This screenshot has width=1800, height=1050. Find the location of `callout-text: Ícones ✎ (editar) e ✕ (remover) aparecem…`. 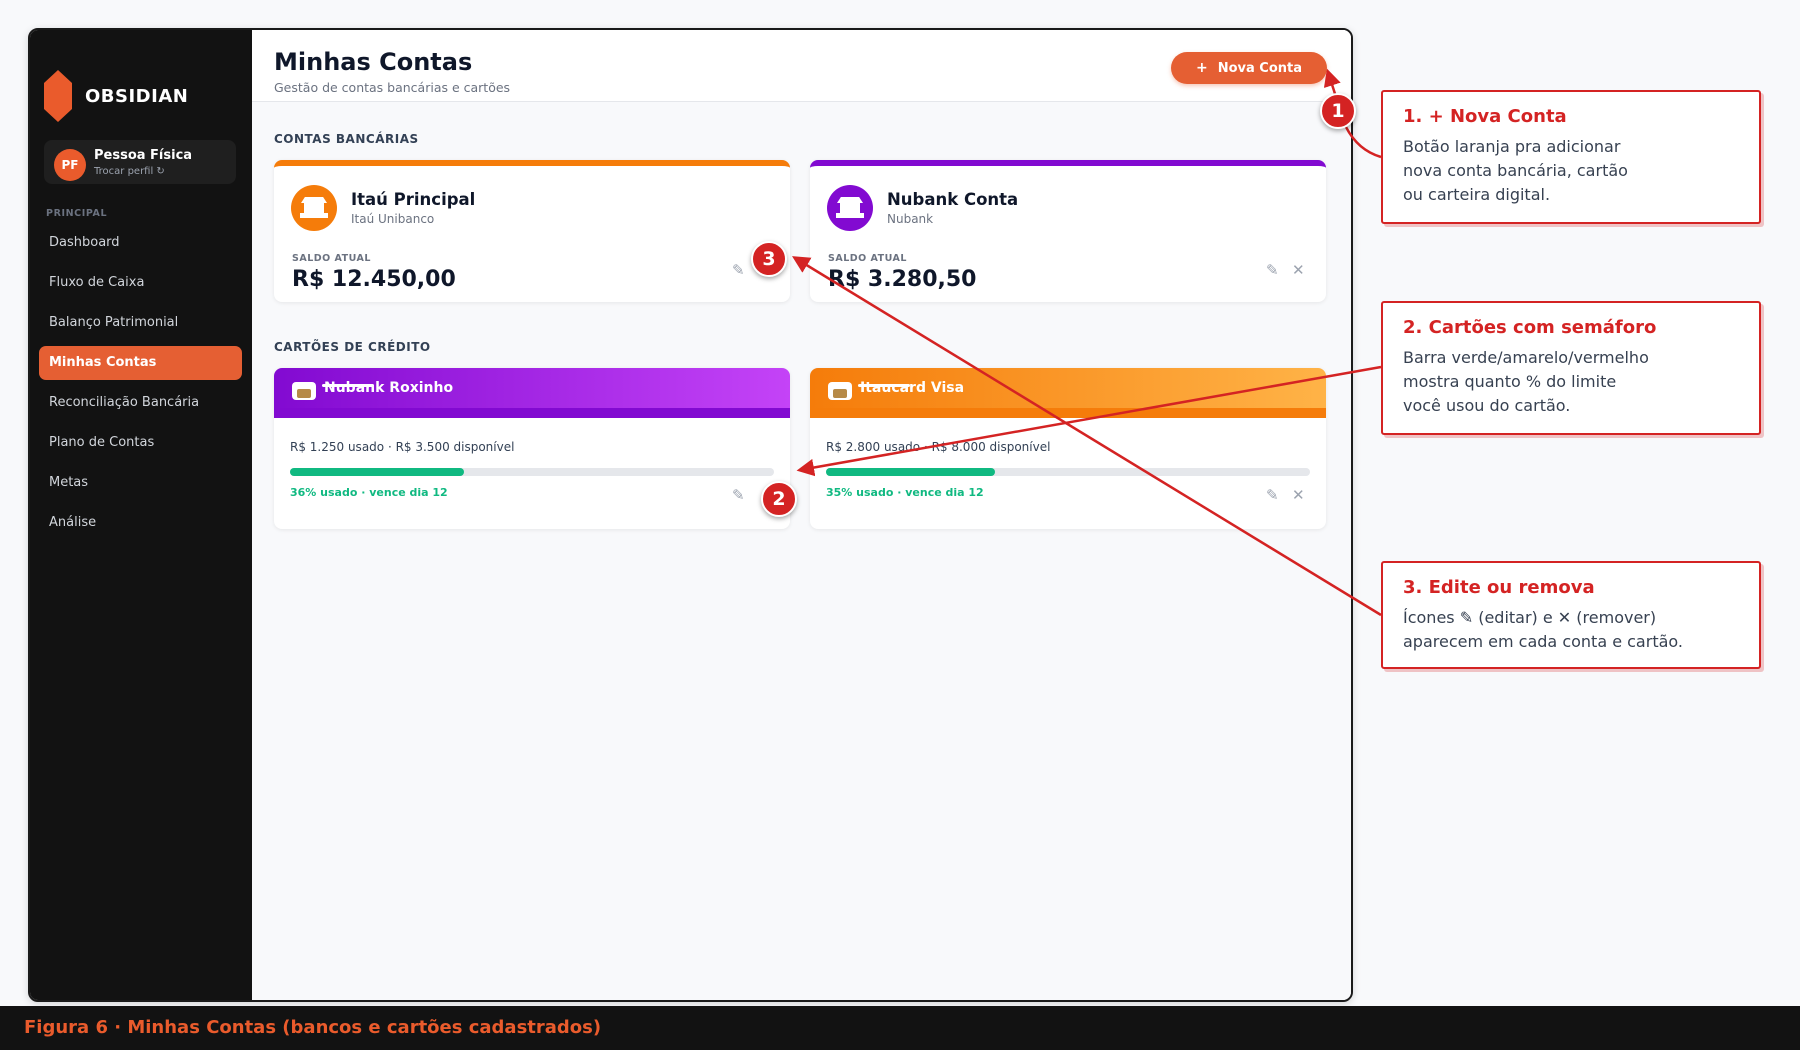

callout-text: Ícones ✎ (editar) e ✕ (remover) aparecem… is located at coordinates (1543, 629).